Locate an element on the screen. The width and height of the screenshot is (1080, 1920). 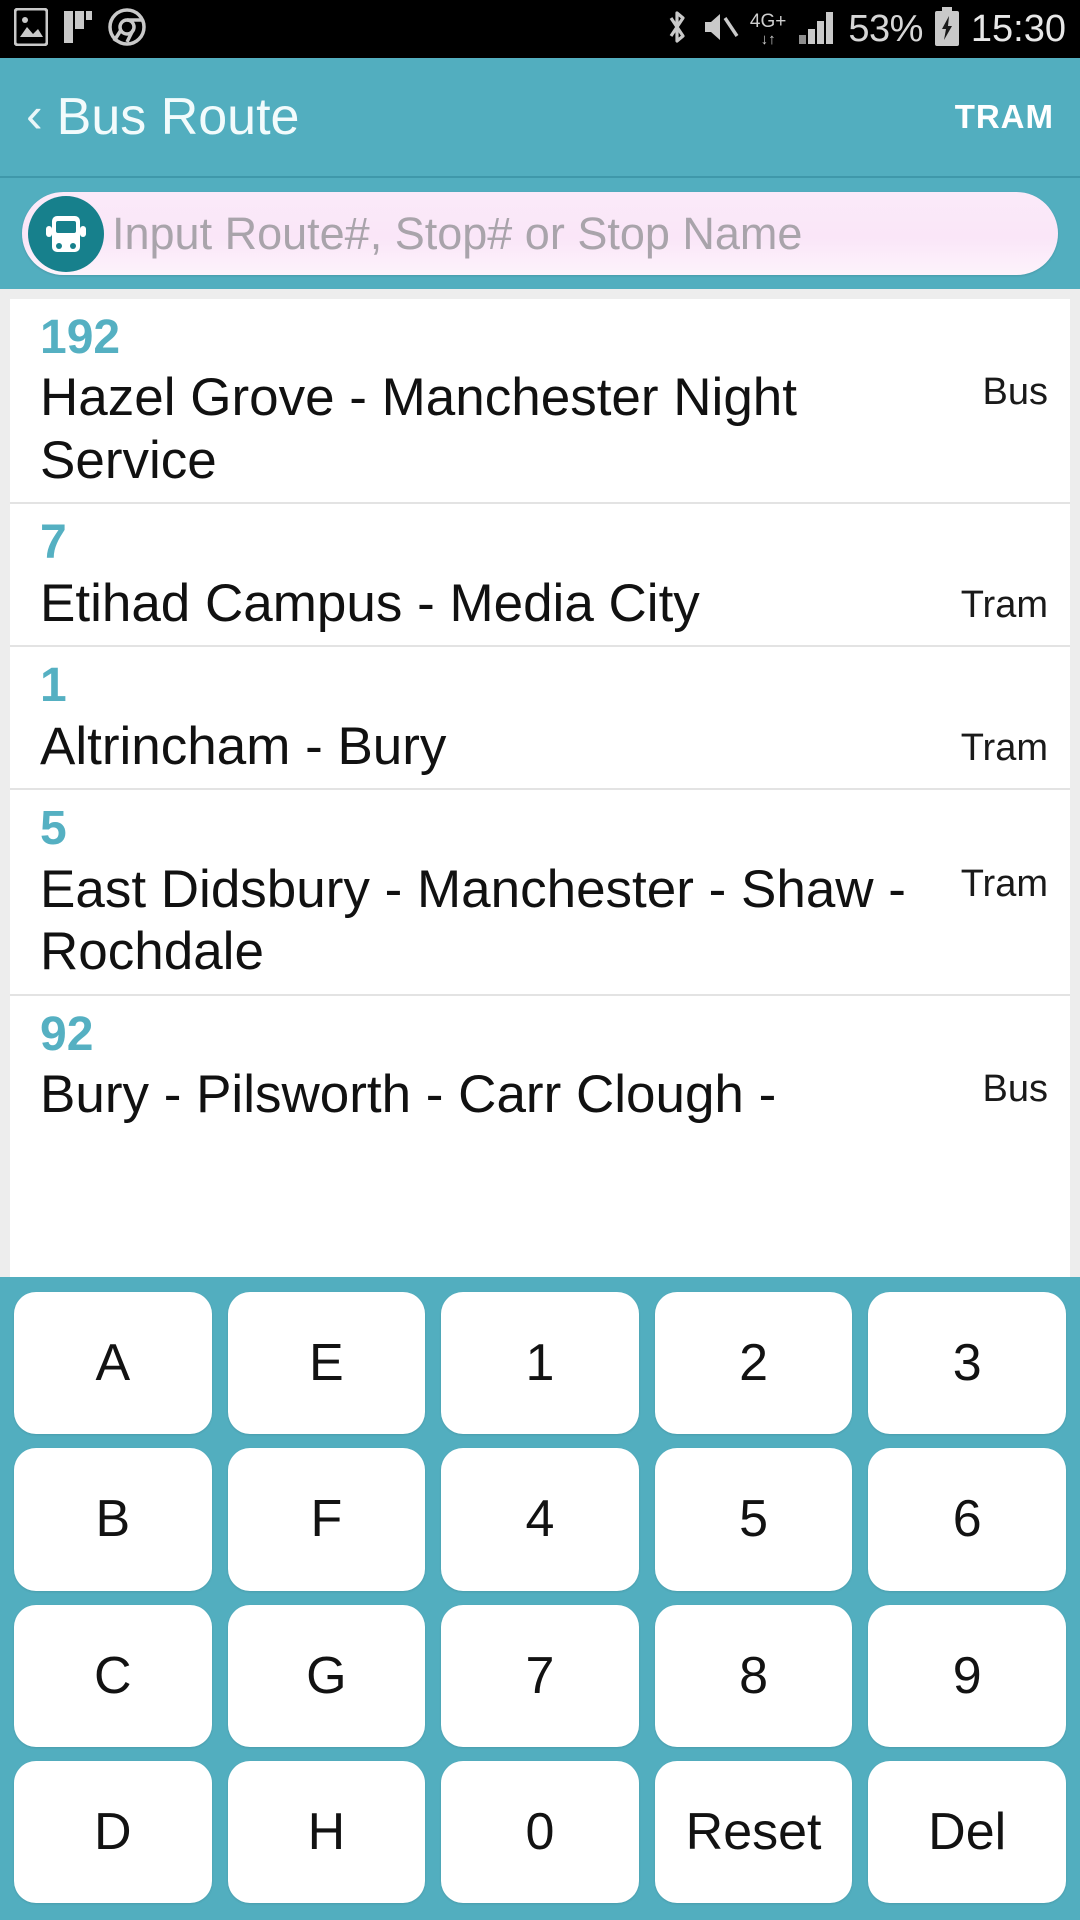
key-9: 9 is located at coordinates (967, 1675).